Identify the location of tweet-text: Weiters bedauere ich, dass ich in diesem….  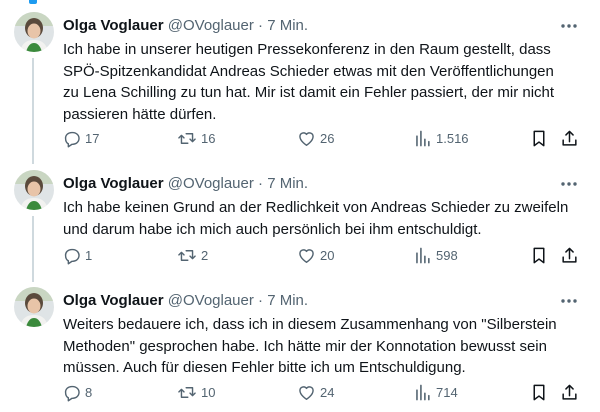
(325, 346).